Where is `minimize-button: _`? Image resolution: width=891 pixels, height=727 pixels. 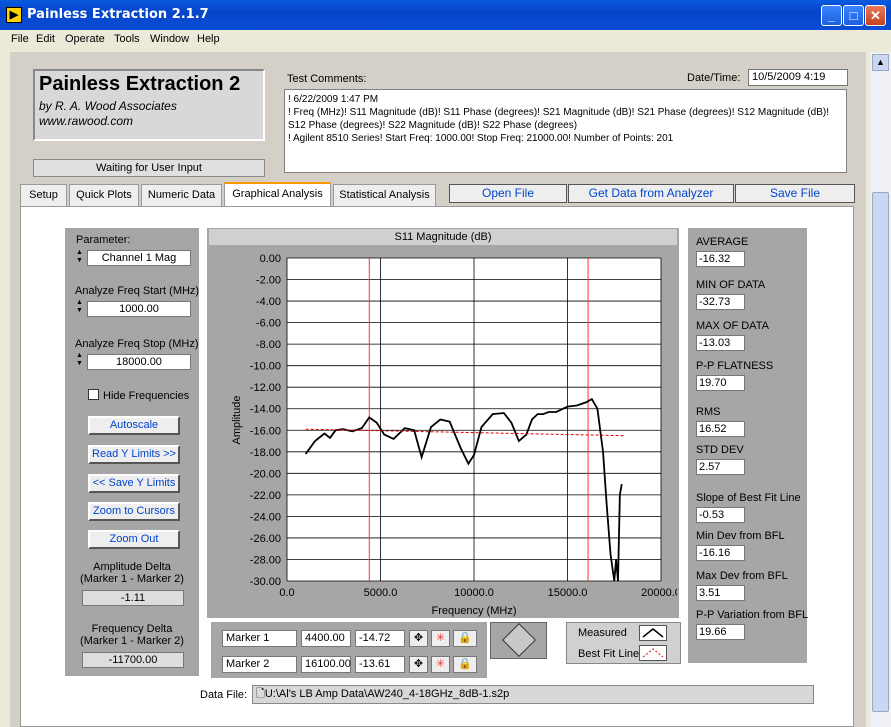
minimize-button: _ is located at coordinates (831, 15).